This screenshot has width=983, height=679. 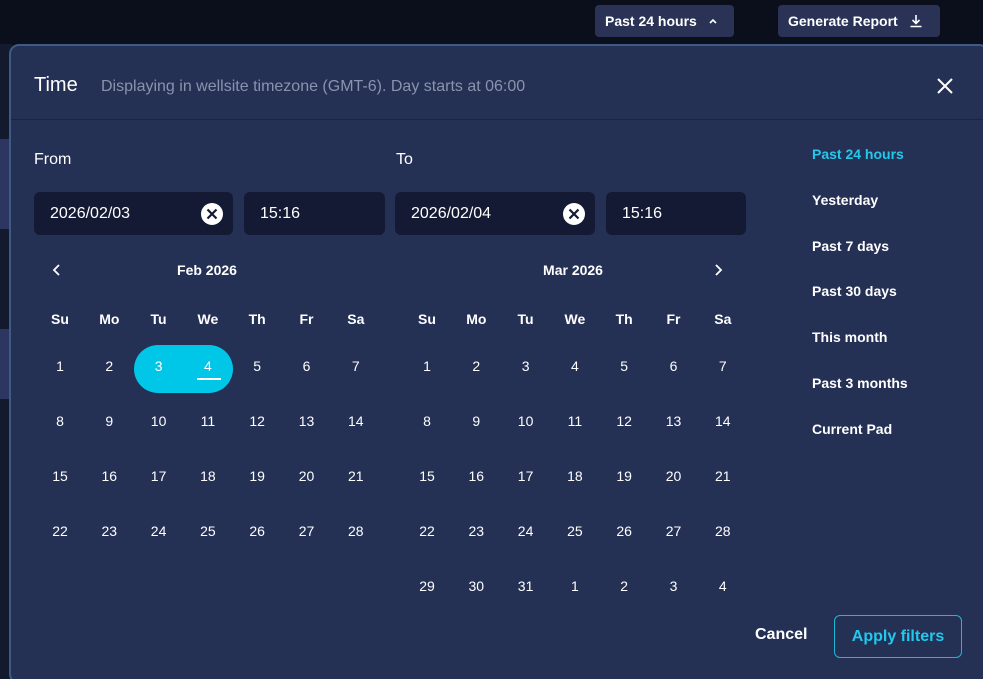 What do you see at coordinates (860, 383) in the screenshot?
I see `preset-option: Past 3 months` at bounding box center [860, 383].